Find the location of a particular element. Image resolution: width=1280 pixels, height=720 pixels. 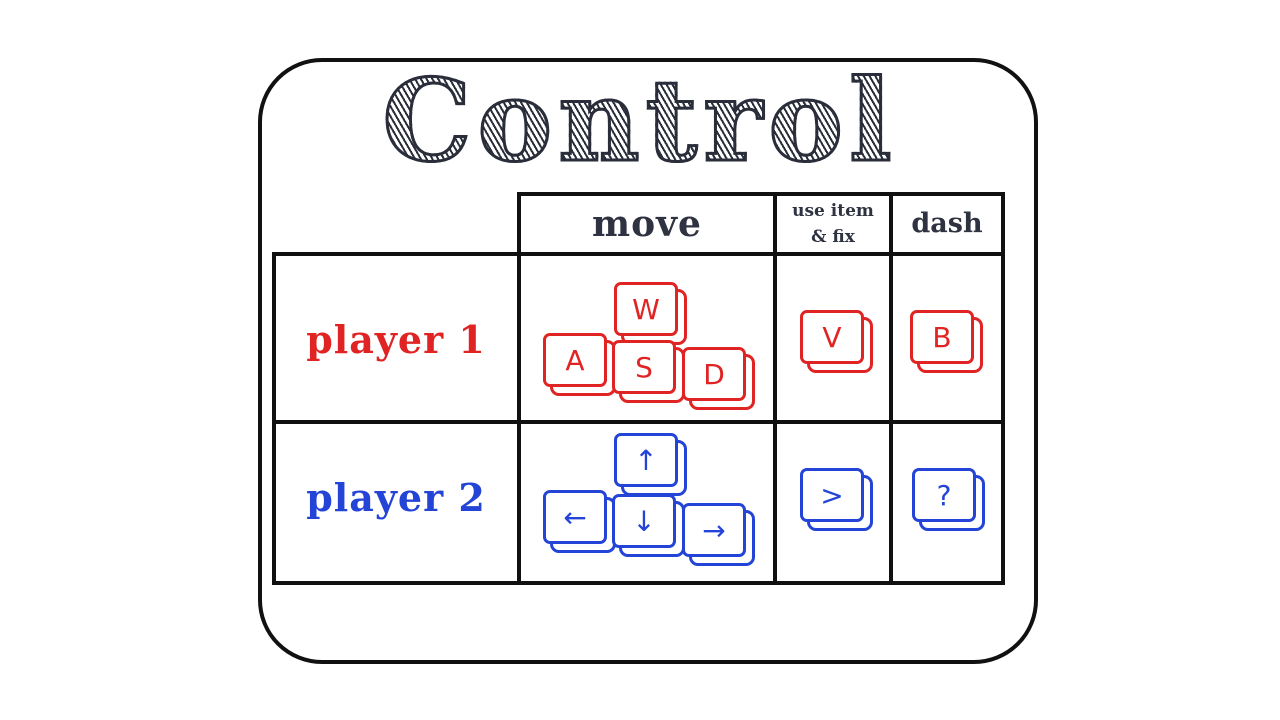

column-header-use-item-line1: use item is located at coordinates (833, 211).